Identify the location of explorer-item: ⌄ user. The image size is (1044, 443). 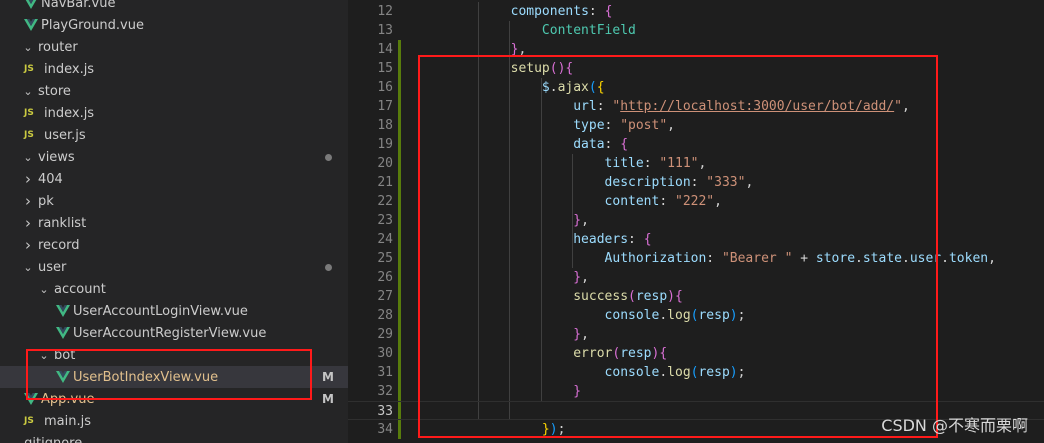
(174, 267).